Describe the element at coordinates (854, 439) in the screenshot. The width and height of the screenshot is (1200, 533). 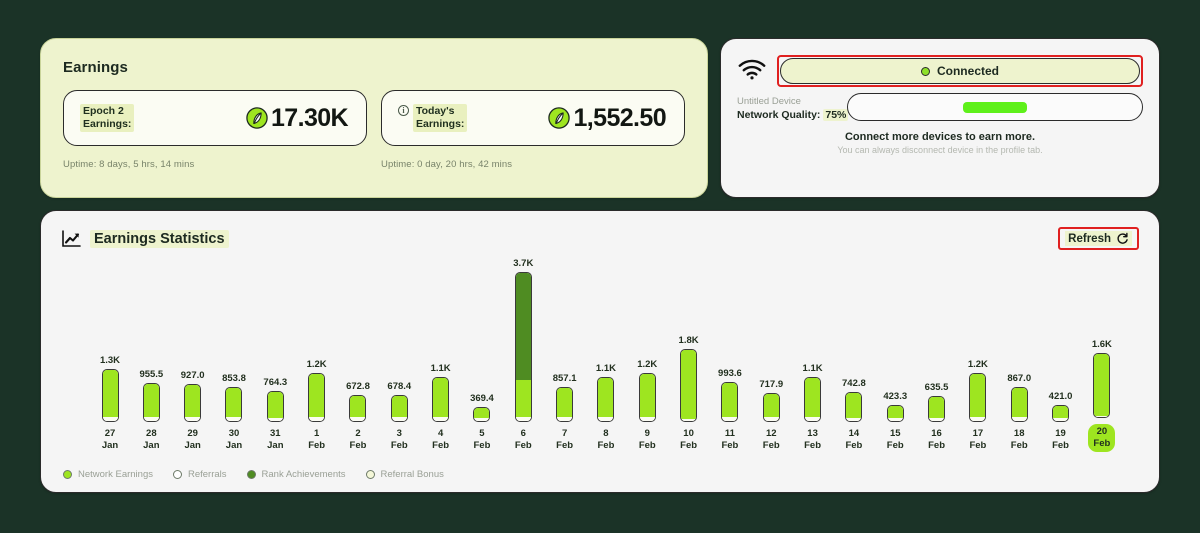
I see `bar-date: 14 Feb` at that location.